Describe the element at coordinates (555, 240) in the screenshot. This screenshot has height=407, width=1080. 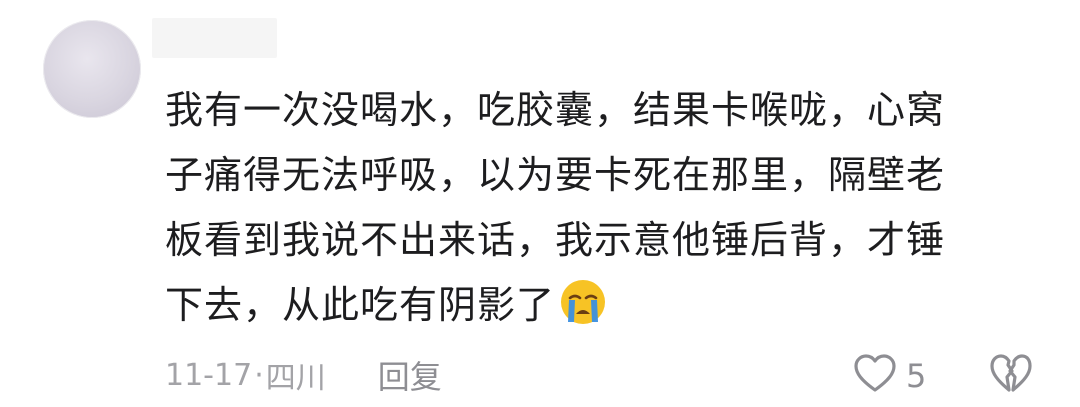
I see `comment-line: 板看到我说不出来话，我示意他锤后背，才锤` at that location.